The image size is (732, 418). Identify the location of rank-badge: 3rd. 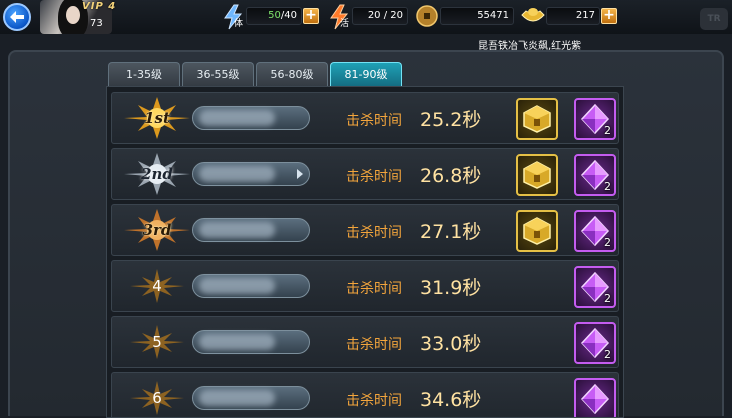
(157, 230).